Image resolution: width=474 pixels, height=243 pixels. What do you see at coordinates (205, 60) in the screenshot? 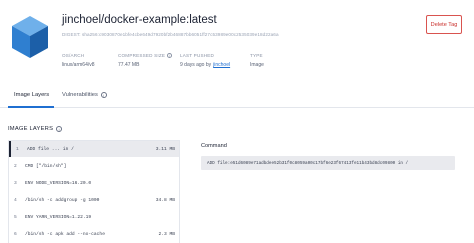
I see `meta-last-pushed: LAST PUSHED 9 days ago by jinchoel` at bounding box center [205, 60].